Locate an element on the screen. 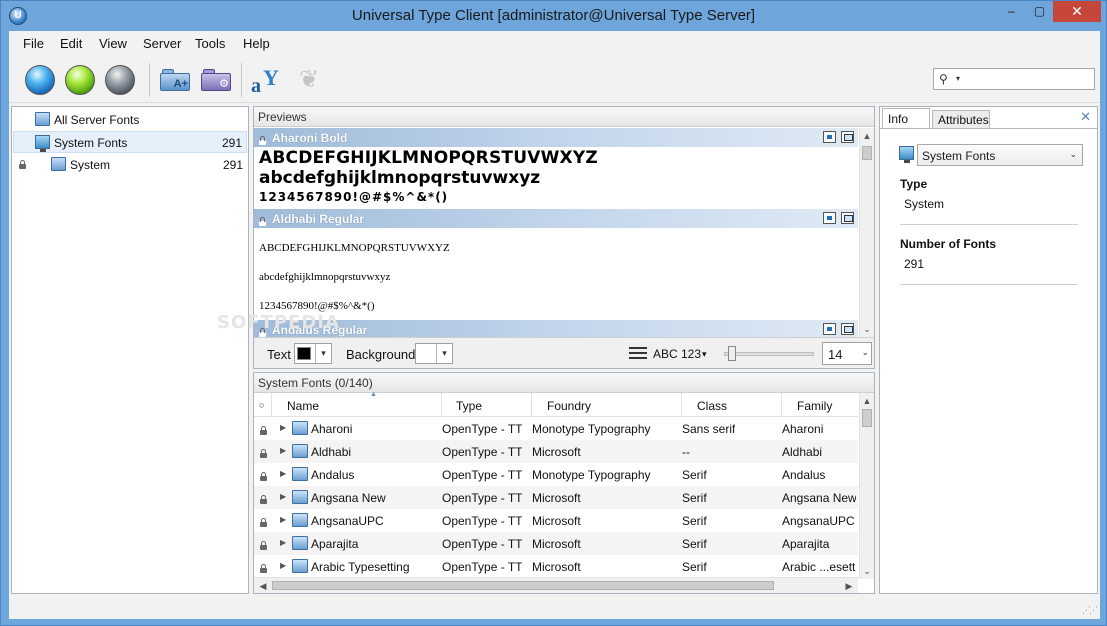  font-match-icon: aY is located at coordinates (264, 81).